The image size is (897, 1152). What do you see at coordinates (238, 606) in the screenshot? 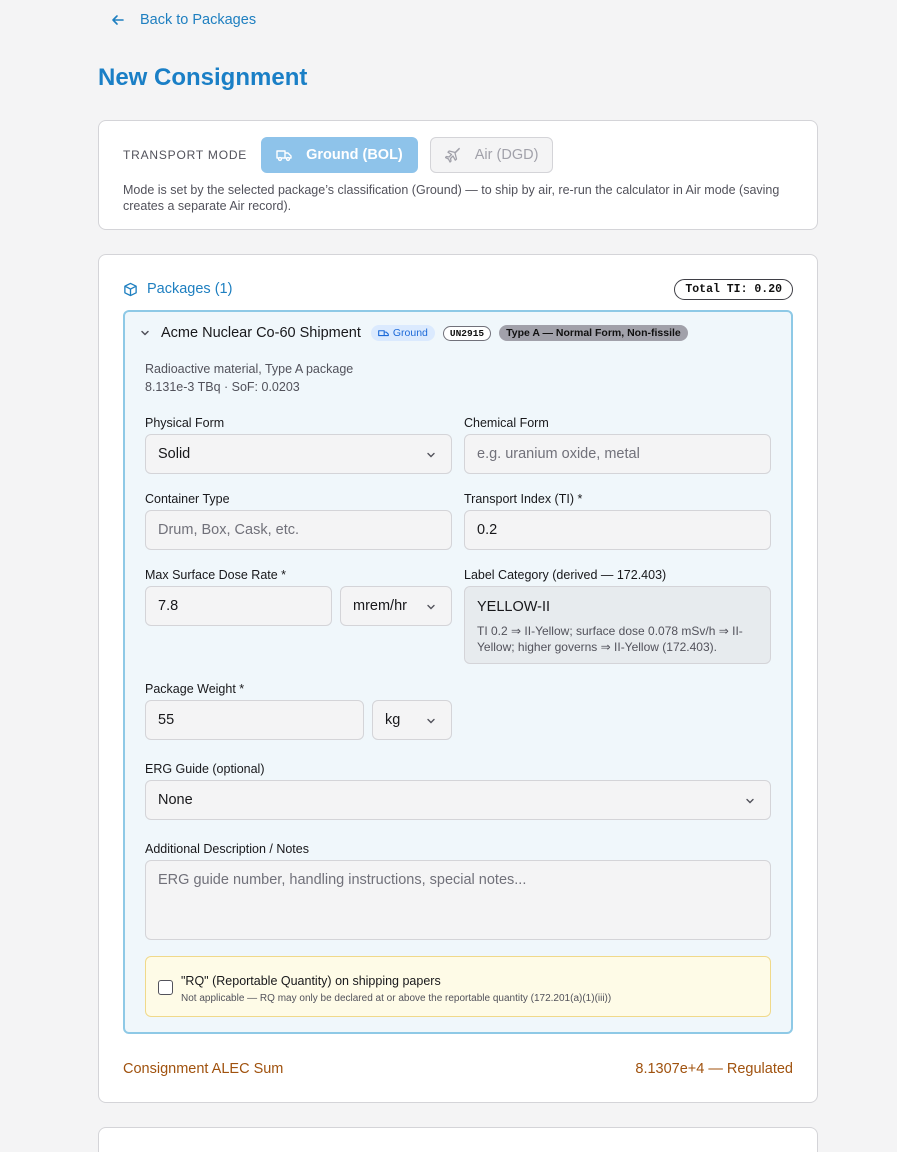
I see `dose-rate-input: 7.8` at bounding box center [238, 606].